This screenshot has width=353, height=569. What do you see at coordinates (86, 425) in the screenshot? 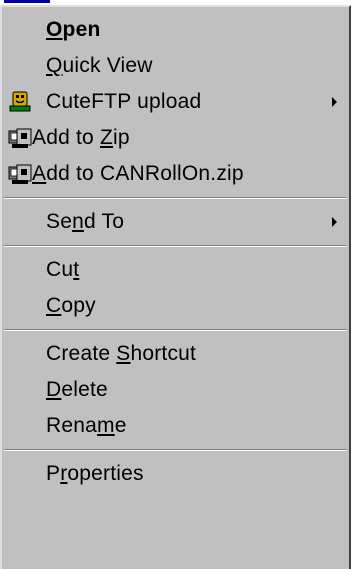
I see `menu-item-rename-label: Rename` at bounding box center [86, 425].